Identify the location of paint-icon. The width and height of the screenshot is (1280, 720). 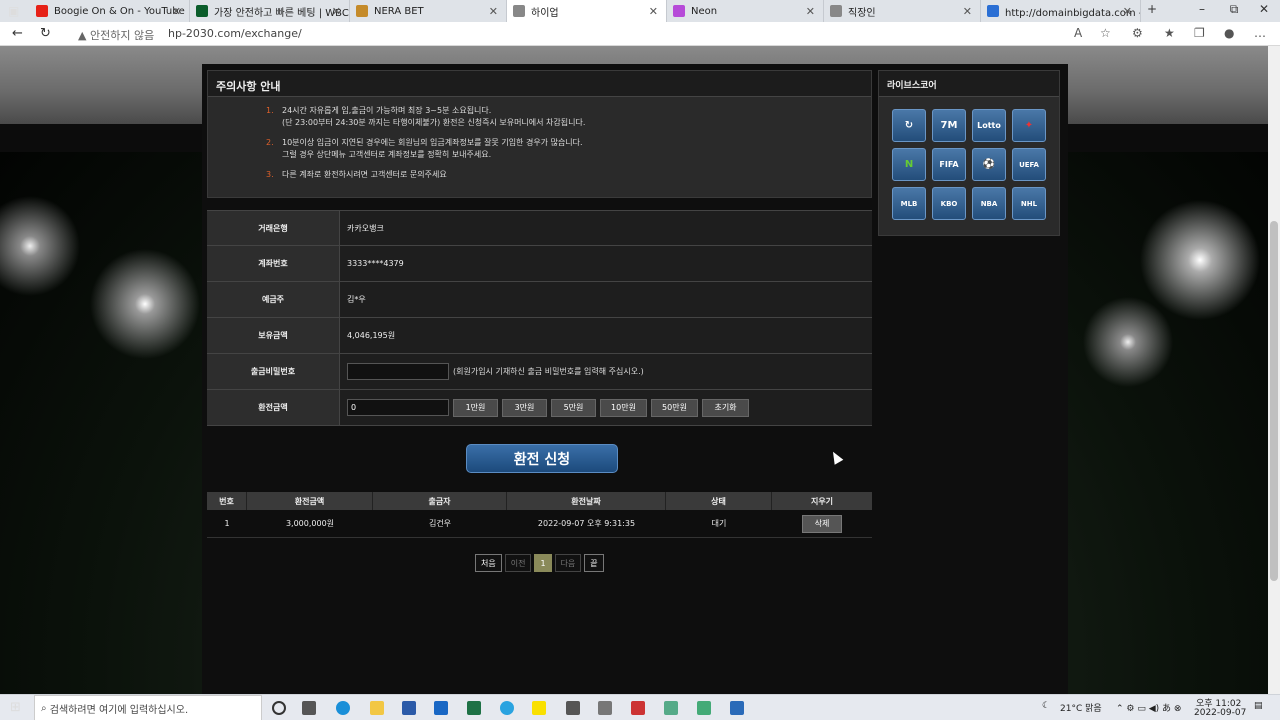
(638, 708).